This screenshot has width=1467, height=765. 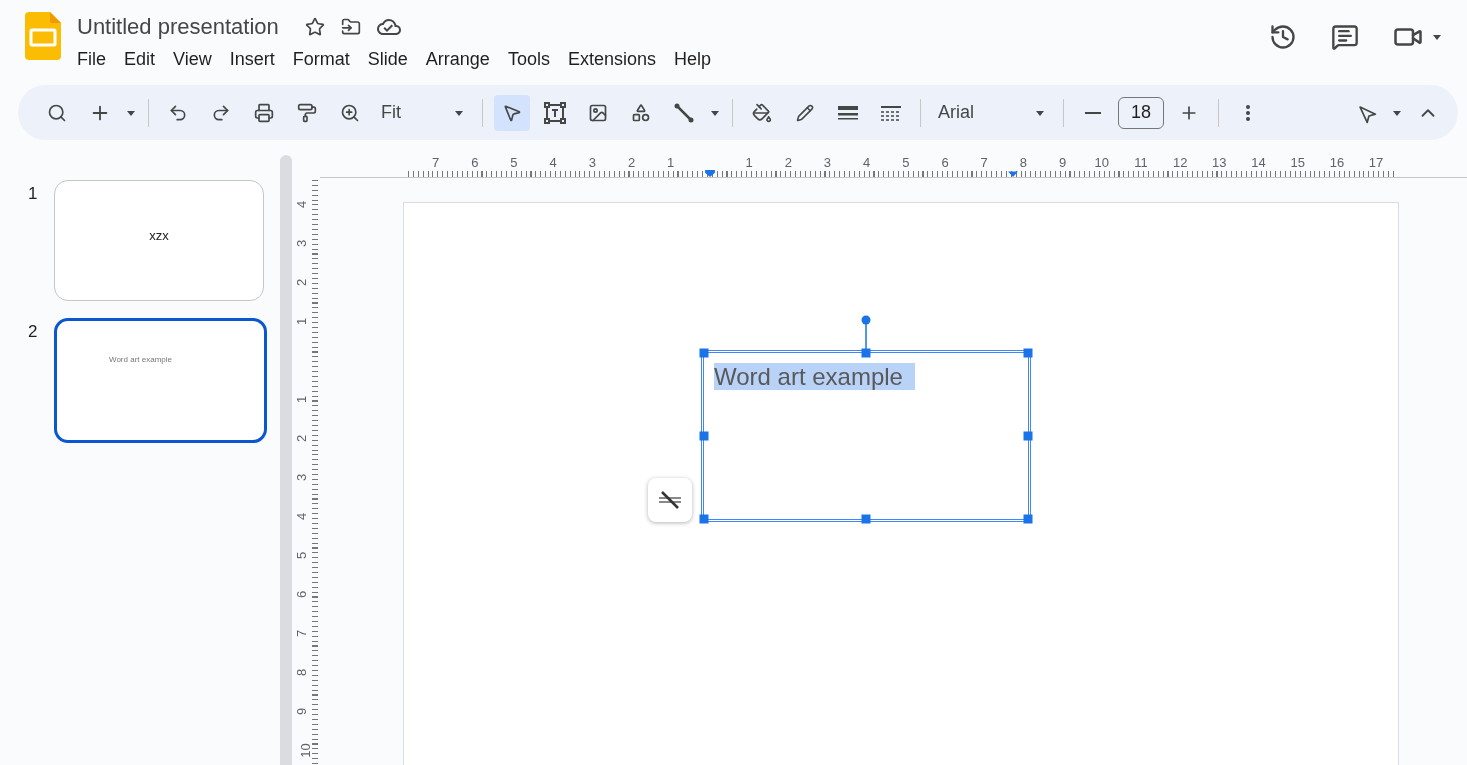 What do you see at coordinates (512, 112) in the screenshot?
I see `tool-button` at bounding box center [512, 112].